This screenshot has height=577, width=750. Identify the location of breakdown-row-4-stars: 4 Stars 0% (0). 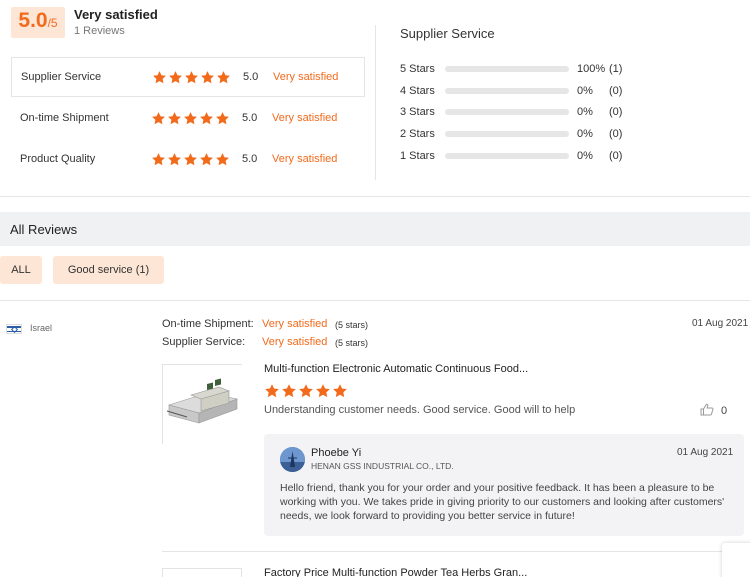
(511, 91).